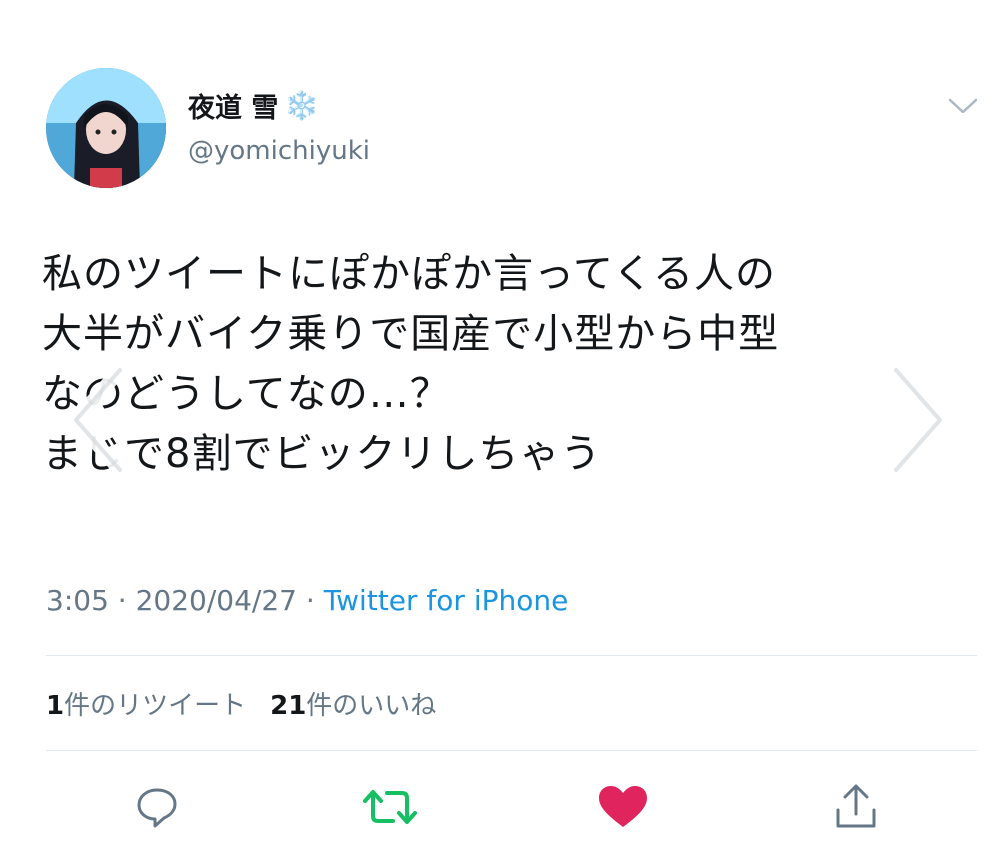 The image size is (1001, 861). What do you see at coordinates (233, 108) in the screenshot?
I see `display-name-text: 夜道 雪` at bounding box center [233, 108].